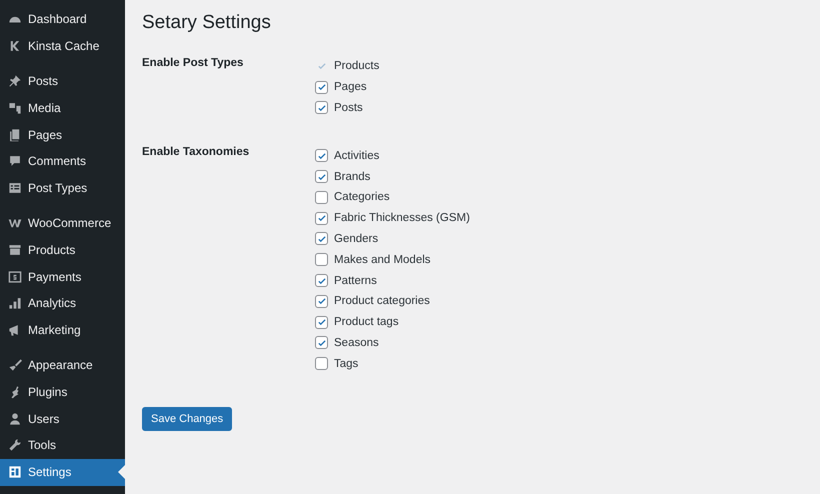 This screenshot has height=494, width=820. I want to click on checkbox-label: Products, so click(357, 66).